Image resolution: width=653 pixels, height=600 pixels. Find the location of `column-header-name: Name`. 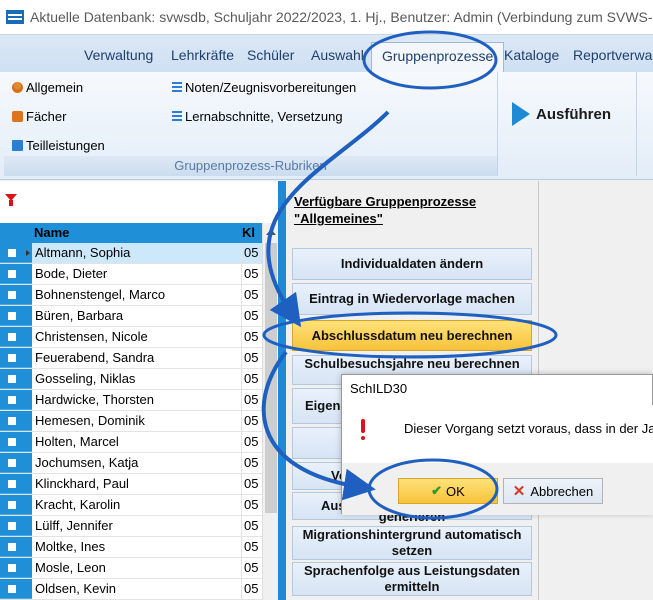

column-header-name: Name is located at coordinates (137, 233).